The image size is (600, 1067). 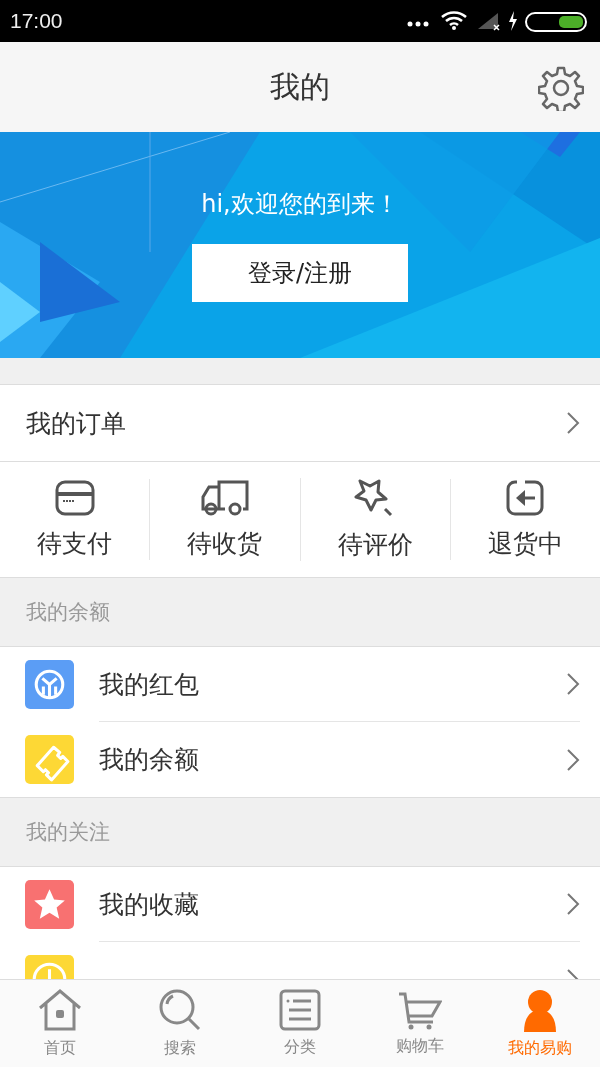 I want to click on orders-row: 我的订单, so click(x=300, y=423).